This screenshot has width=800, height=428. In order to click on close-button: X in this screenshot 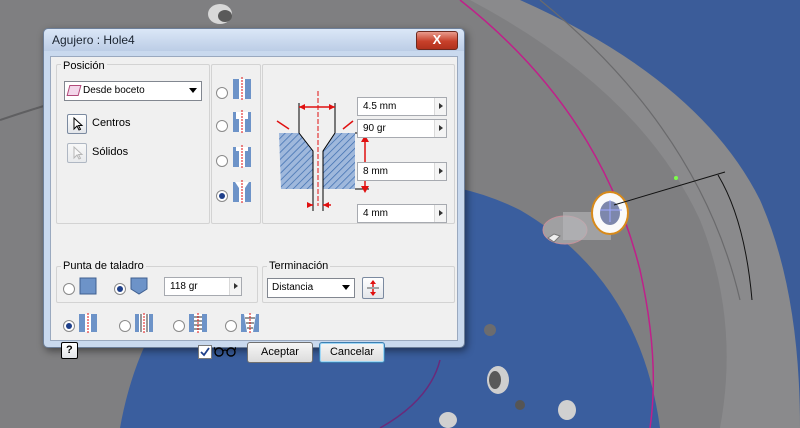, I will do `click(437, 40)`.